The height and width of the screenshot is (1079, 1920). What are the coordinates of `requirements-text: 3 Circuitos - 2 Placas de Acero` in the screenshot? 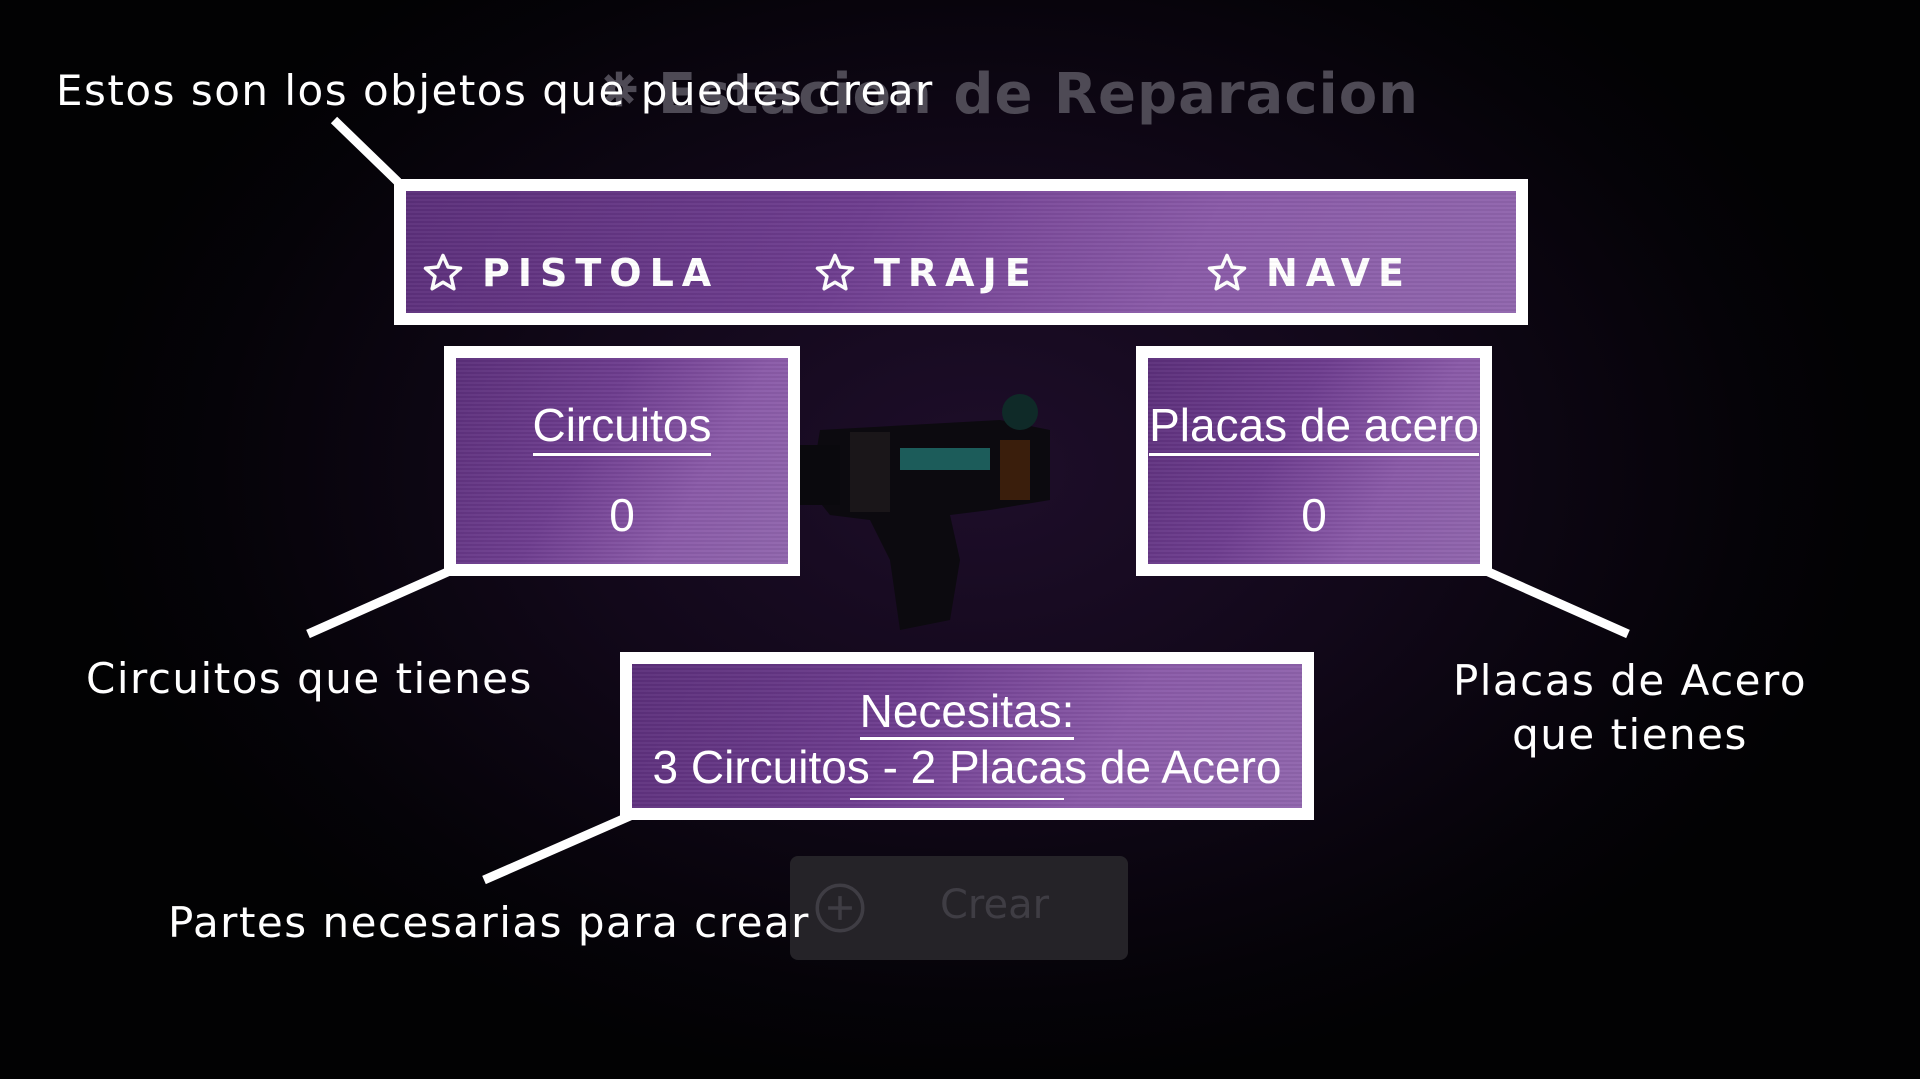 It's located at (967, 767).